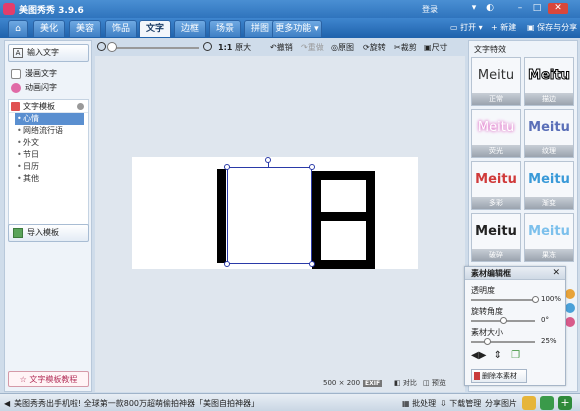 Image resolution: width=580 pixels, height=411 pixels. I want to click on zoom-in-icon, so click(207, 46).